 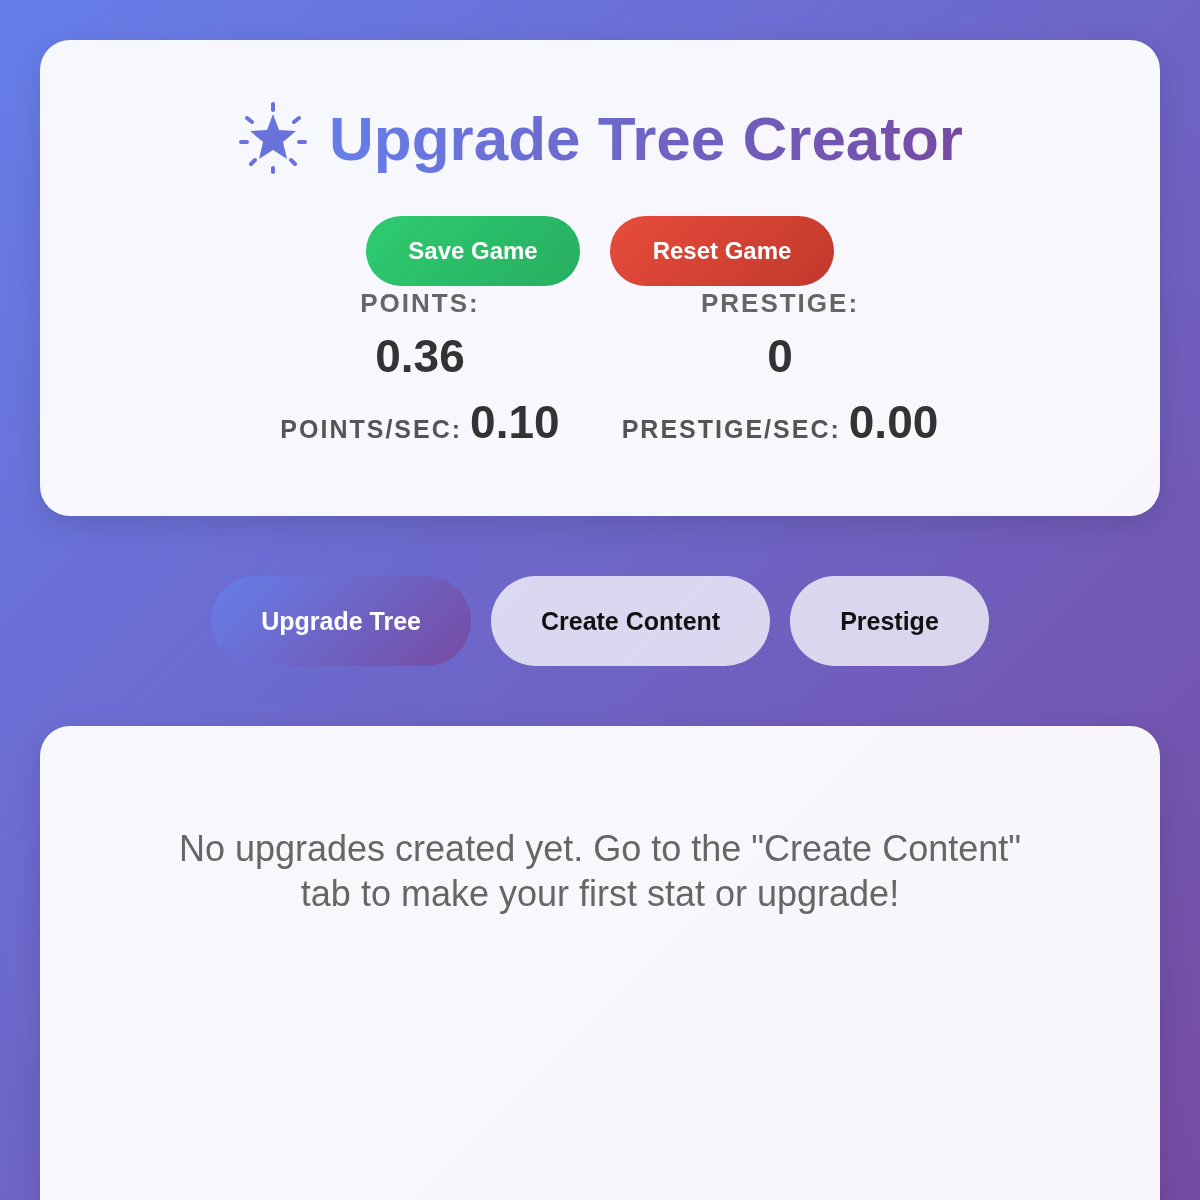 What do you see at coordinates (780, 303) in the screenshot?
I see `stat-label: PRESTIGE:` at bounding box center [780, 303].